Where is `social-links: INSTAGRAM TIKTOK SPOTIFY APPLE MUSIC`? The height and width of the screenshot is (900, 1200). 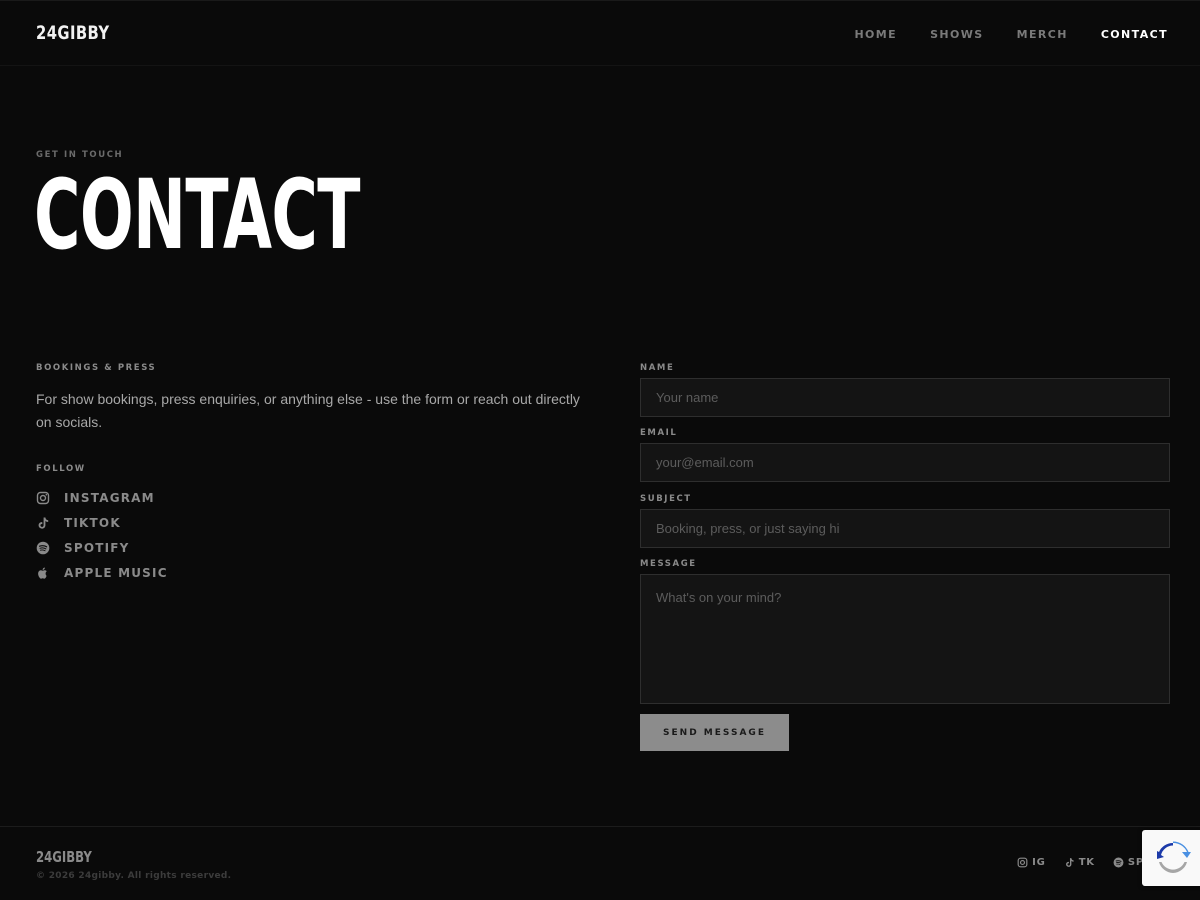 social-links: INSTAGRAM TIKTOK SPOTIFY APPLE MUSIC is located at coordinates (102, 535).